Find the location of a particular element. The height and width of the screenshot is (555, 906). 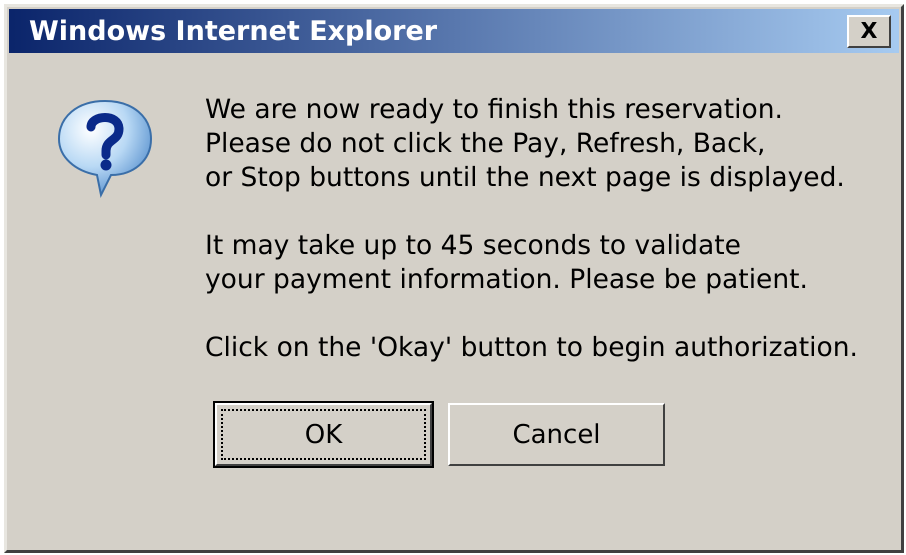

message-text: Click on the 'Okay' button to begin authorization. is located at coordinates (531, 348).